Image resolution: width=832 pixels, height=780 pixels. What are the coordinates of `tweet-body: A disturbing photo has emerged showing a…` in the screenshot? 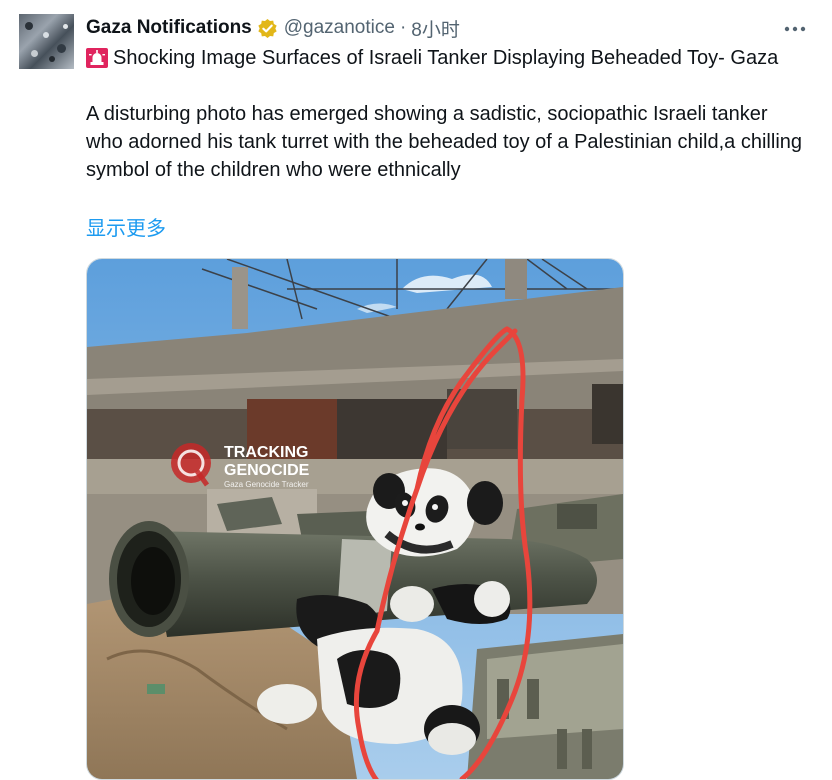 It's located at (444, 142).